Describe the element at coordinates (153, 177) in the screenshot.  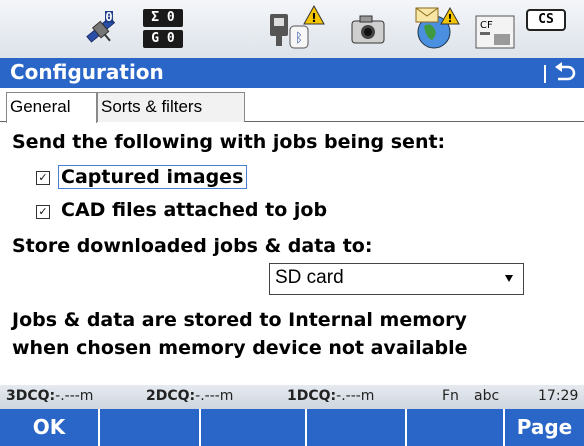
I see `captured-images-label: Captured images` at that location.